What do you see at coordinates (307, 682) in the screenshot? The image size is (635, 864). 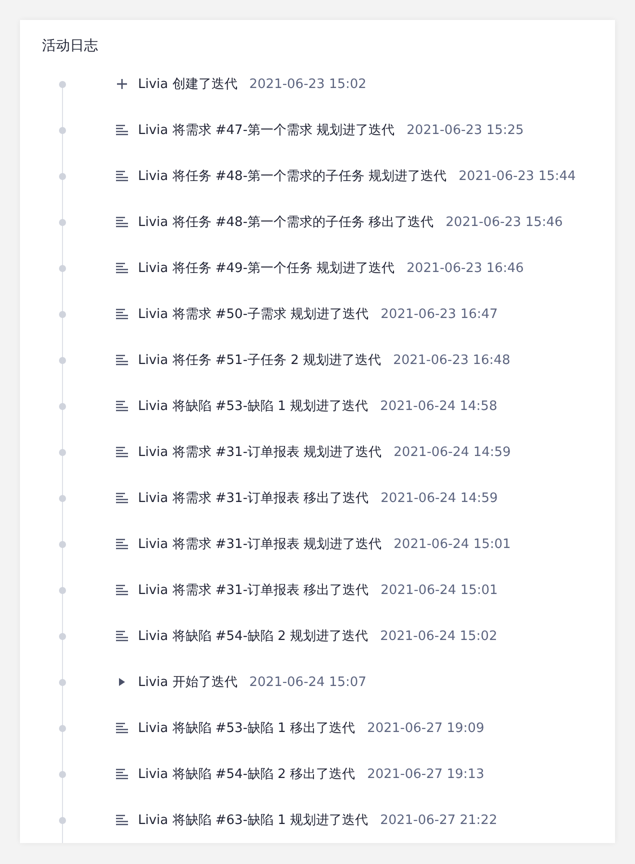 I see `activity-time: 2021-06-24 15:07` at bounding box center [307, 682].